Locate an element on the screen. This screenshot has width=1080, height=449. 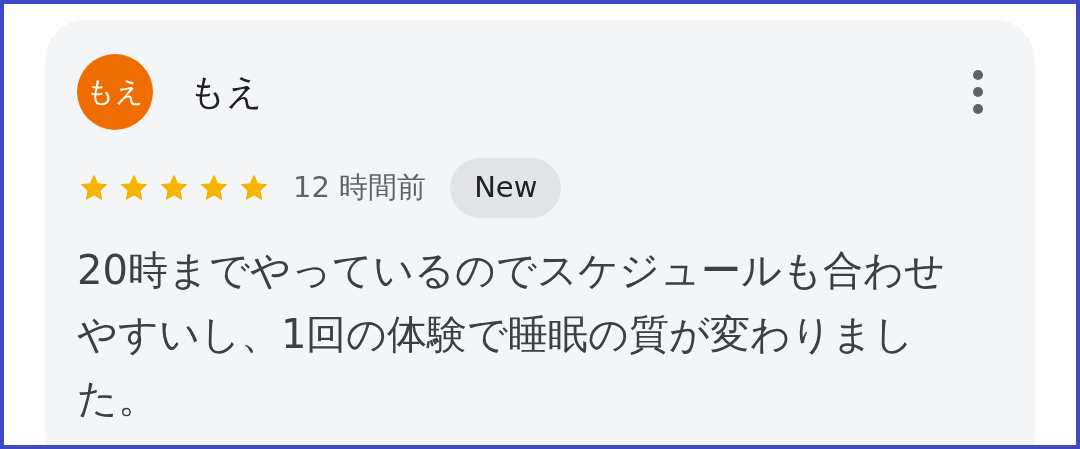
reviewer-name: もえ is located at coordinates (226, 92).